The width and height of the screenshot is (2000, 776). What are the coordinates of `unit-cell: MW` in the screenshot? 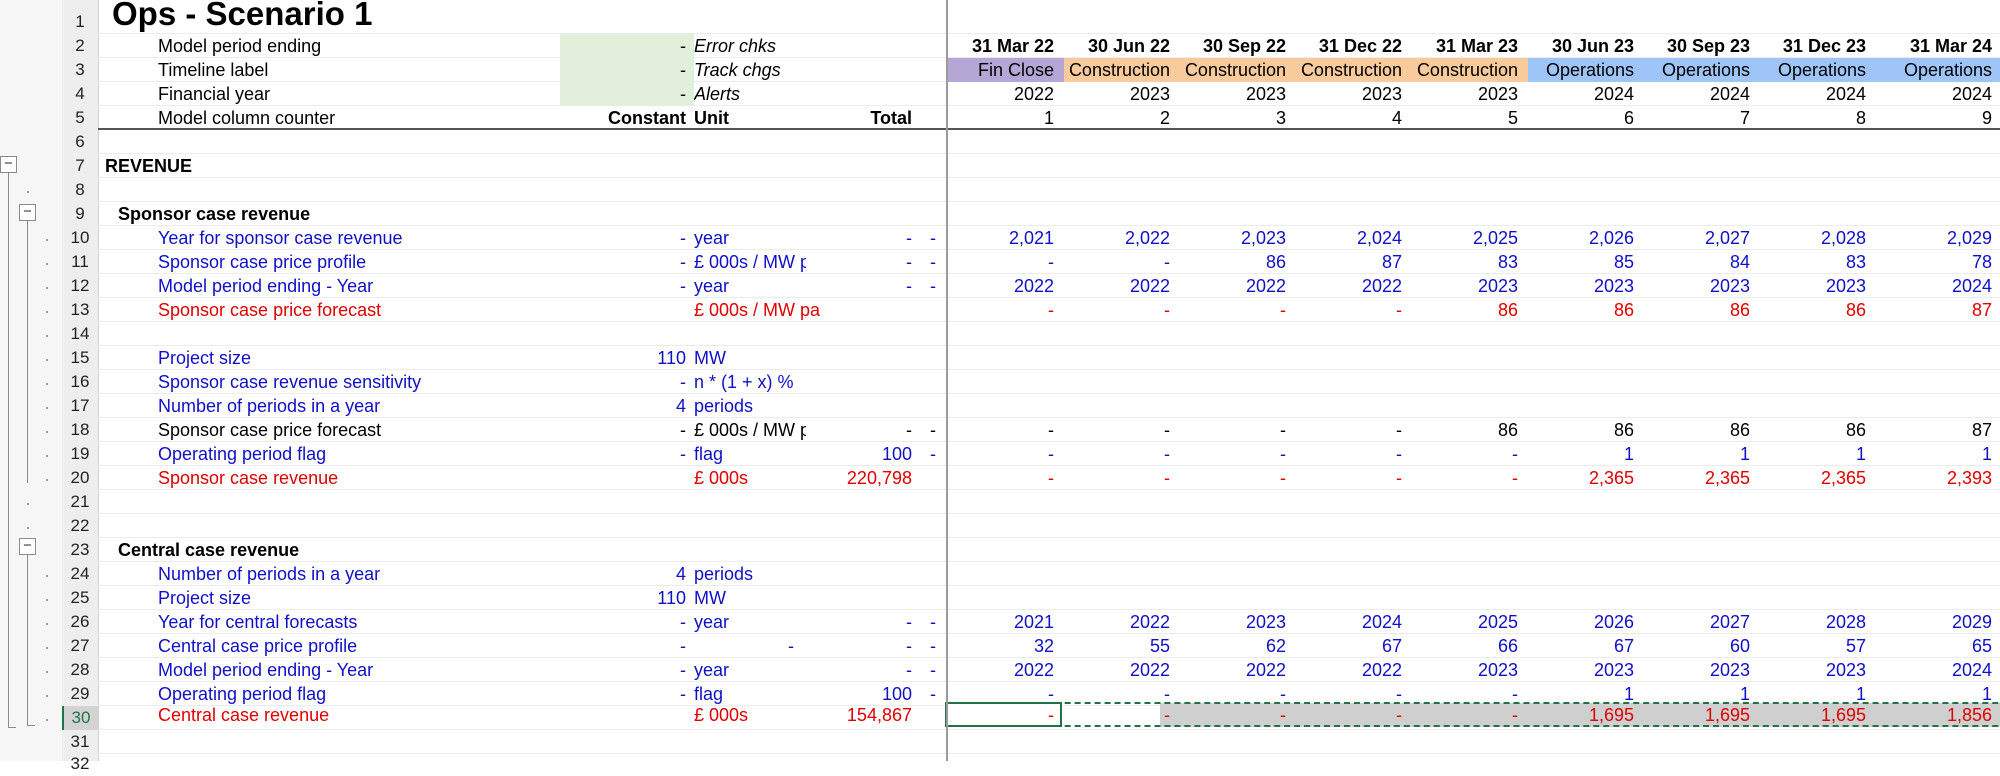 It's located at (754, 358).